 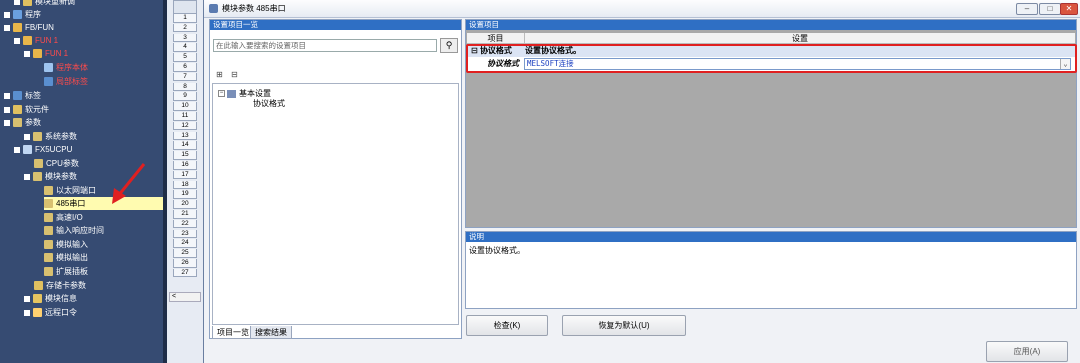 I want to click on prog-icon, so click(x=17, y=14).